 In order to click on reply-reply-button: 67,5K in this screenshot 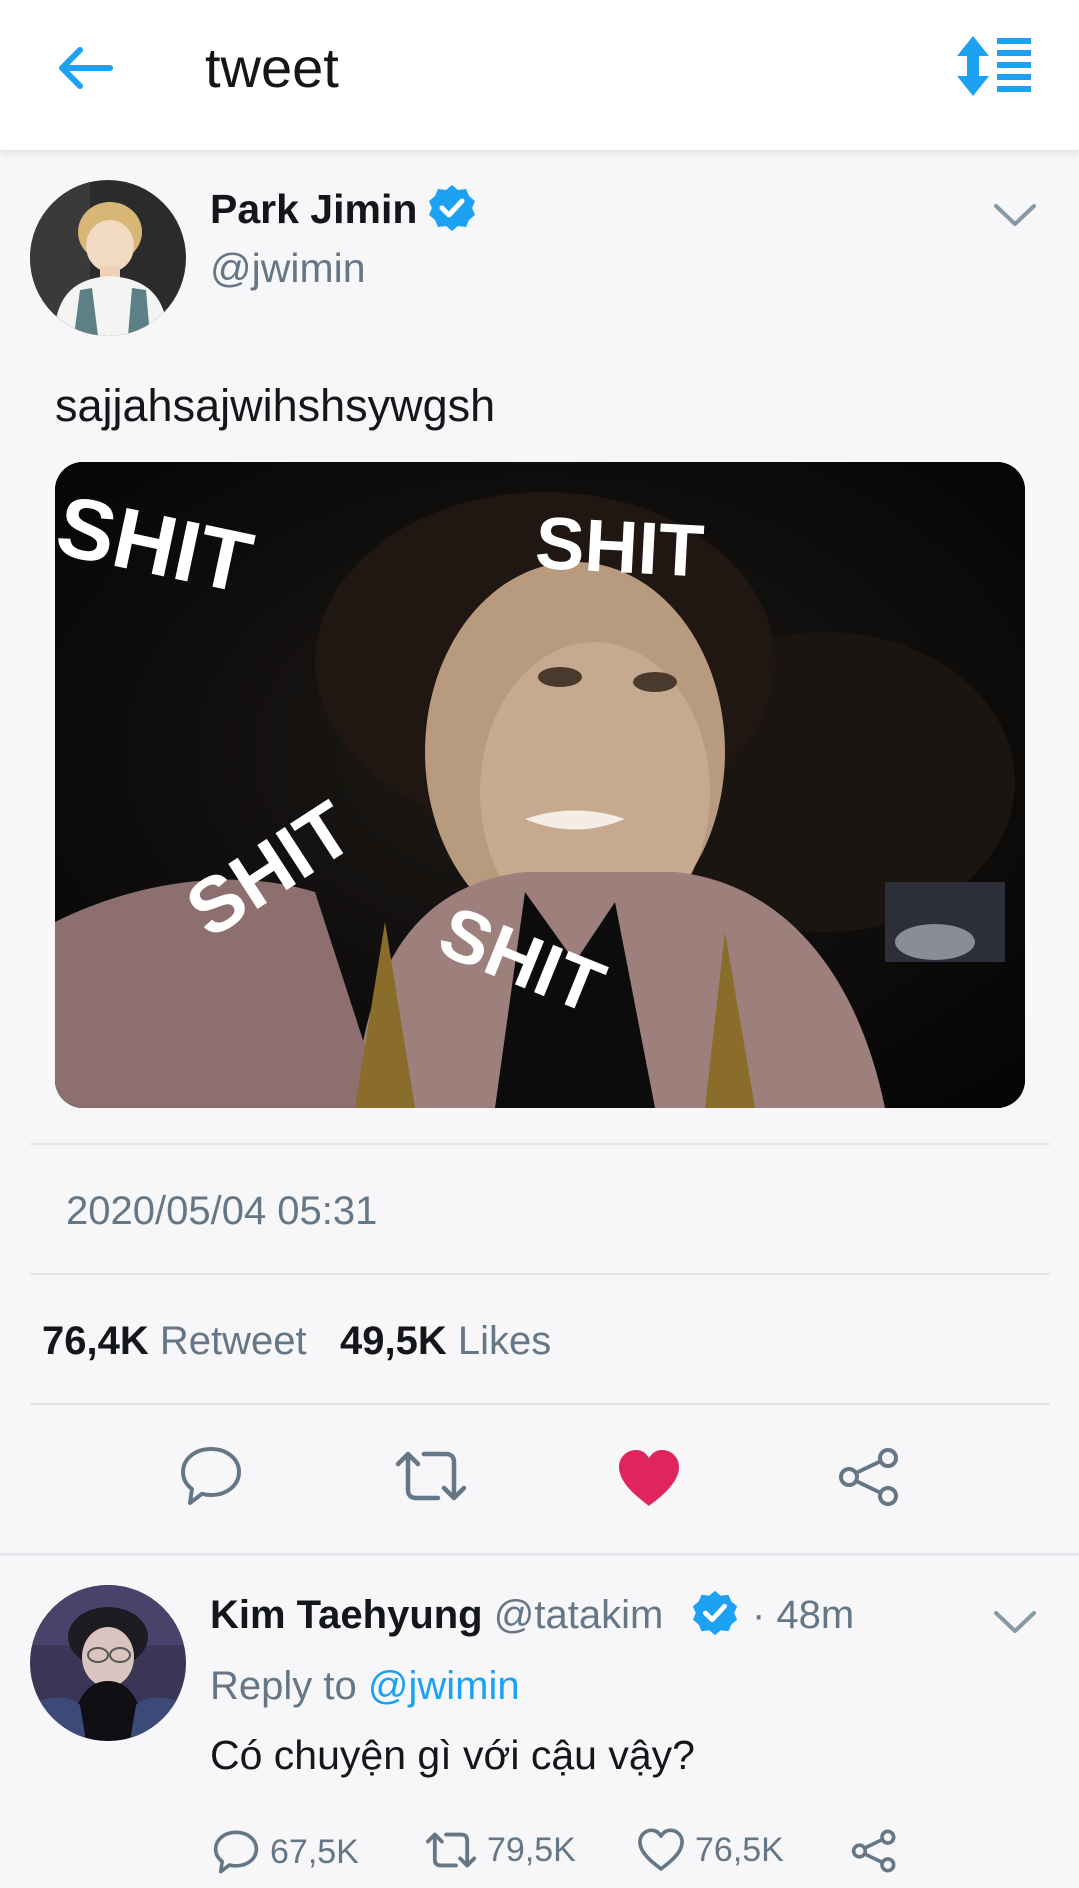, I will do `click(285, 1852)`.